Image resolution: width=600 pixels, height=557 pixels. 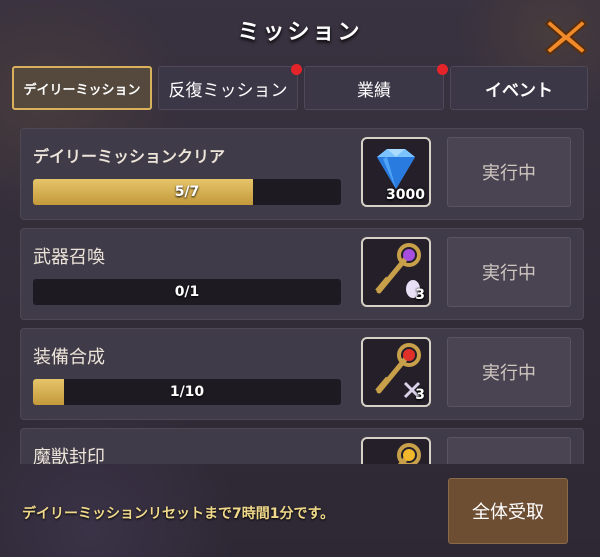 I want to click on tab-bar: デイリーミッション 反復ミッション 業績 イベント, so click(x=301, y=88).